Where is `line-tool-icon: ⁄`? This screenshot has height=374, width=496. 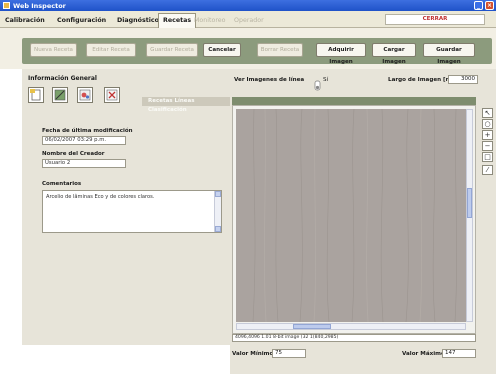
line-tool-icon: ⁄ is located at coordinates (487, 170).